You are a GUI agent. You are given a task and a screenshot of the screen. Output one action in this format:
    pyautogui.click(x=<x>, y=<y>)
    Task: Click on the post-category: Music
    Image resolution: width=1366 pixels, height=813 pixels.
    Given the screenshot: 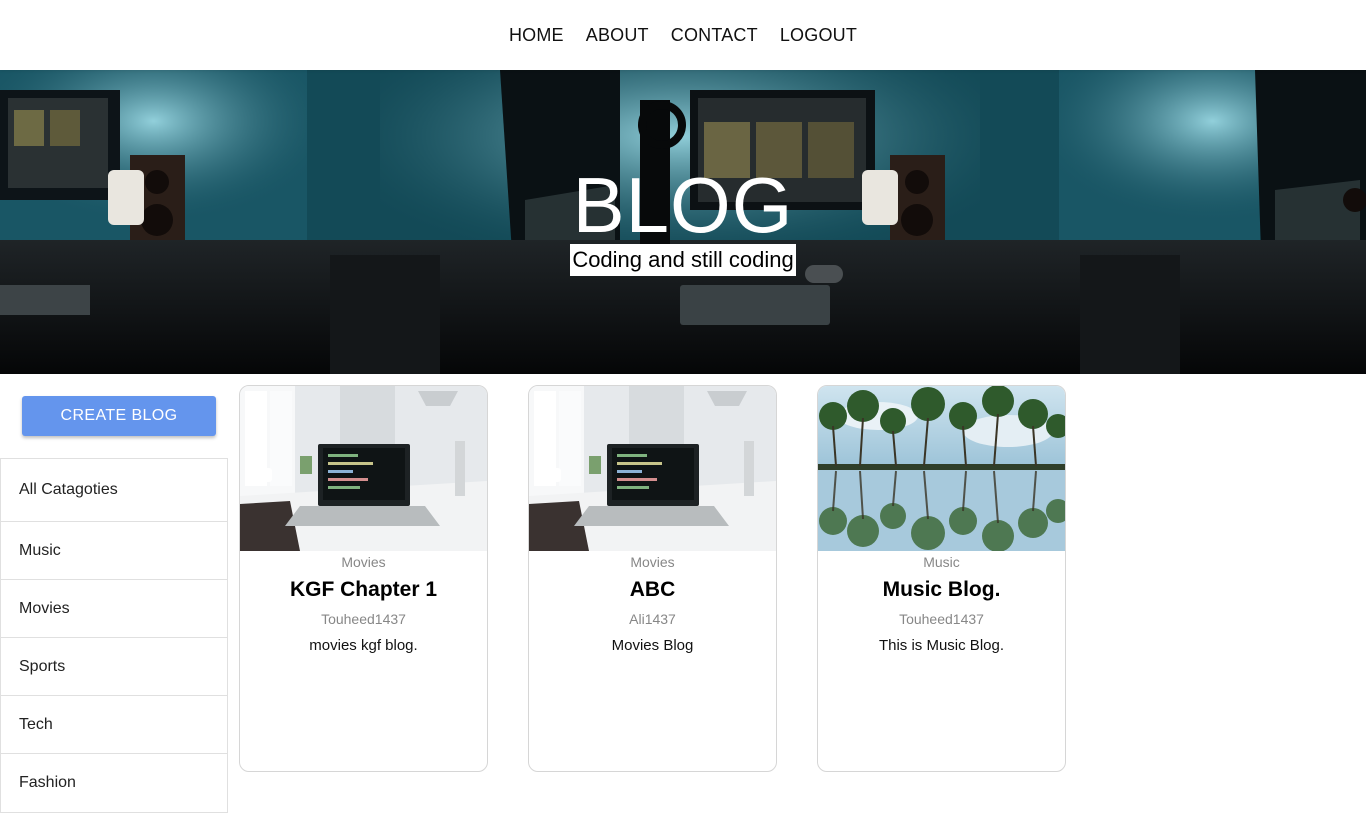 What is the action you would take?
    pyautogui.click(x=941, y=562)
    